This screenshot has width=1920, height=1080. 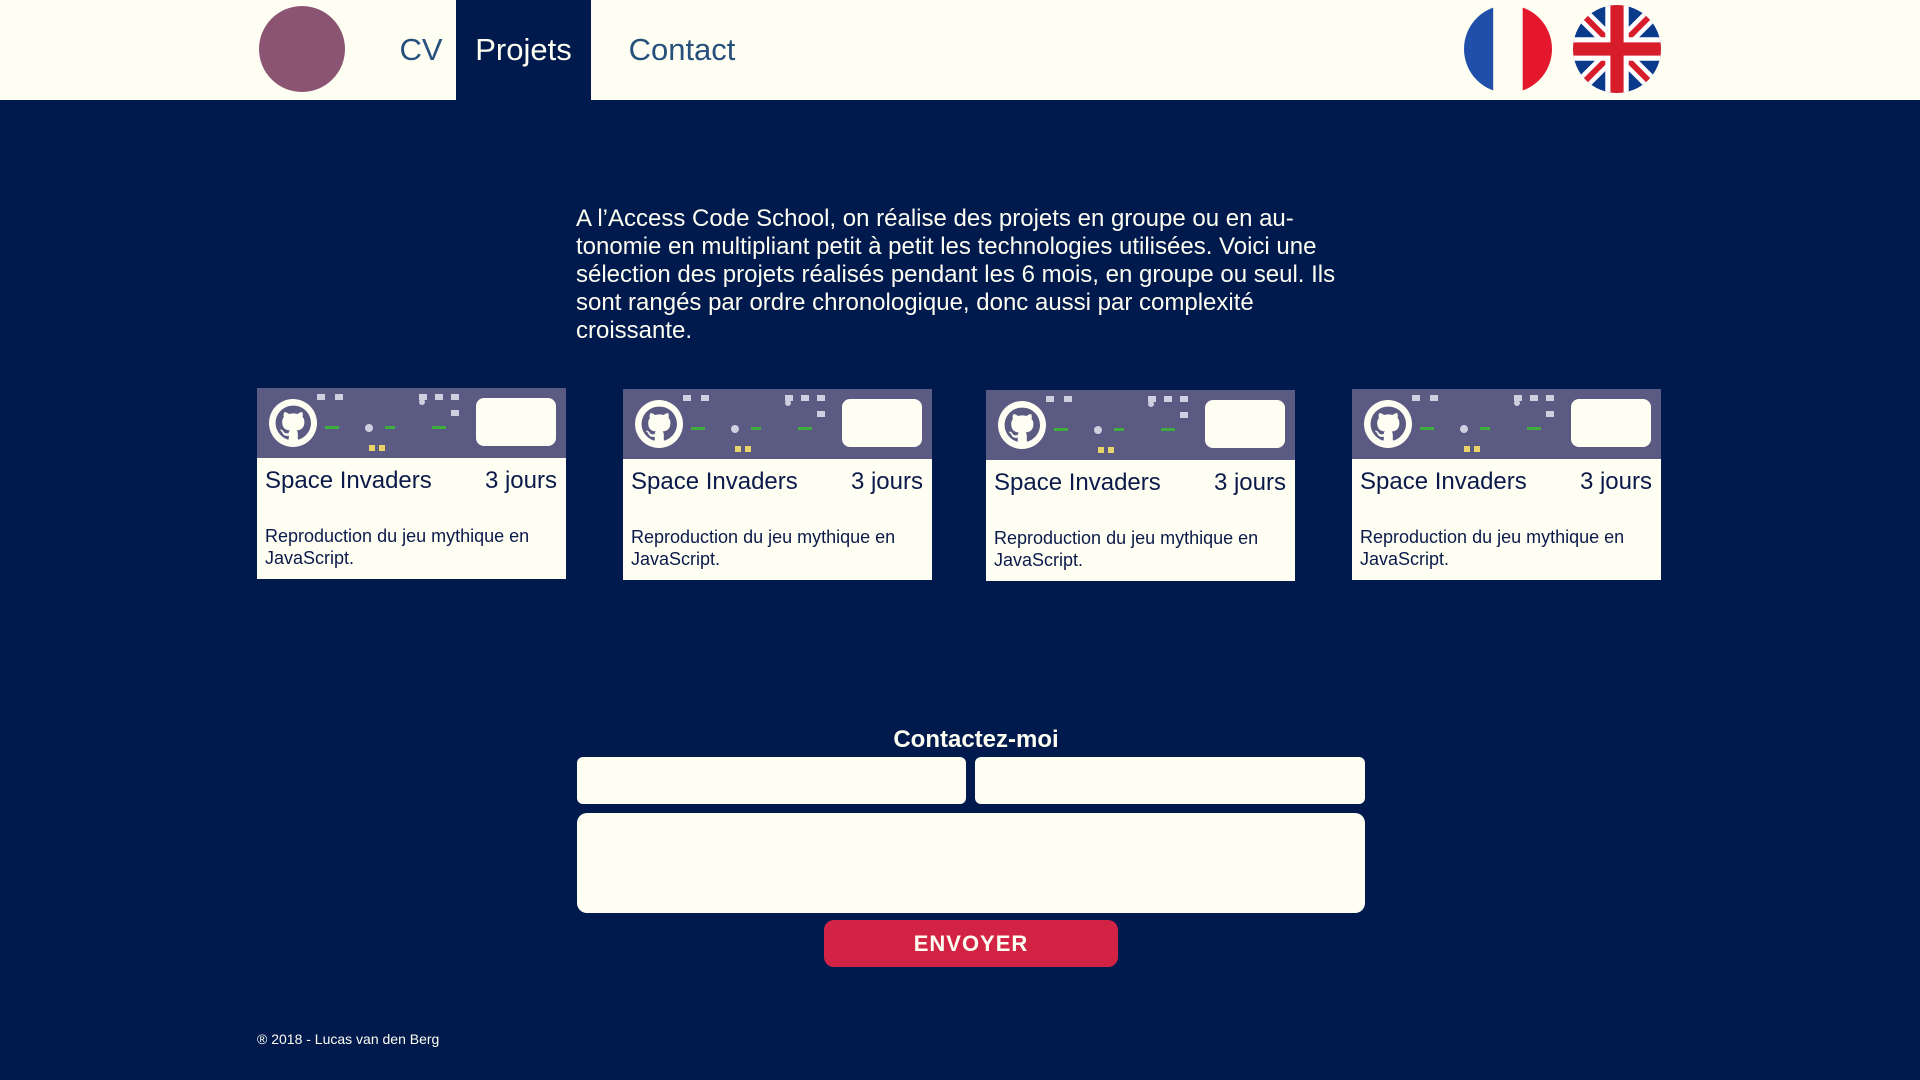 What do you see at coordinates (523, 50) in the screenshot?
I see `nav-projets: Projets` at bounding box center [523, 50].